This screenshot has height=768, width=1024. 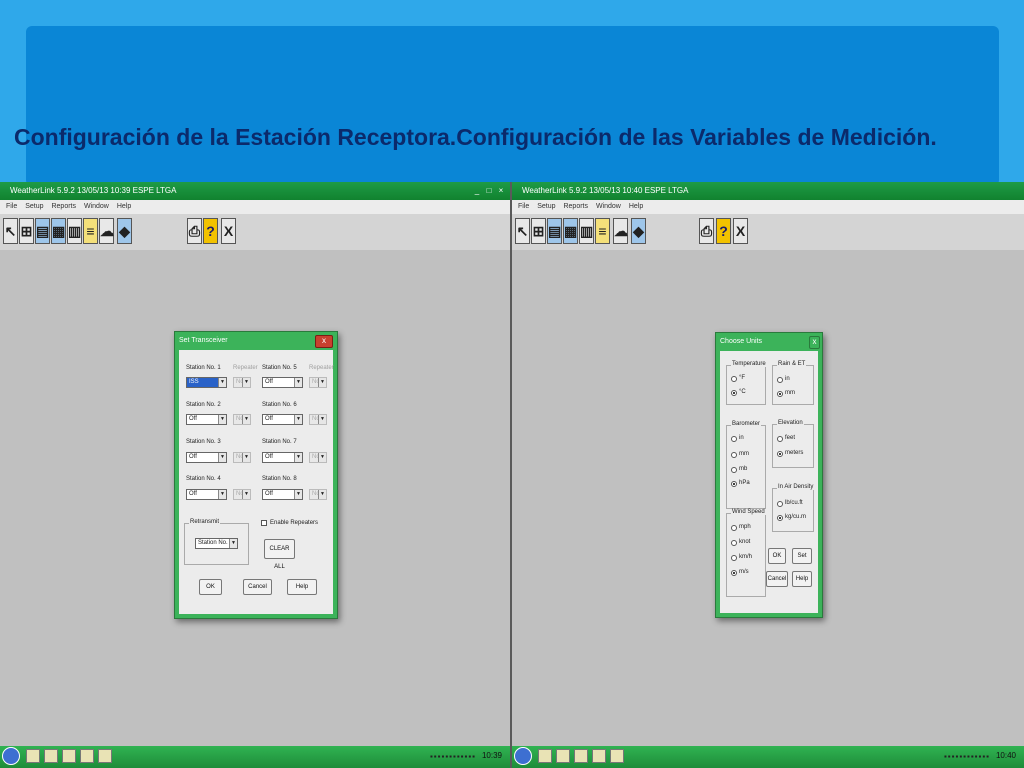 What do you see at coordinates (734, 543) in the screenshot?
I see `radio-knot` at bounding box center [734, 543].